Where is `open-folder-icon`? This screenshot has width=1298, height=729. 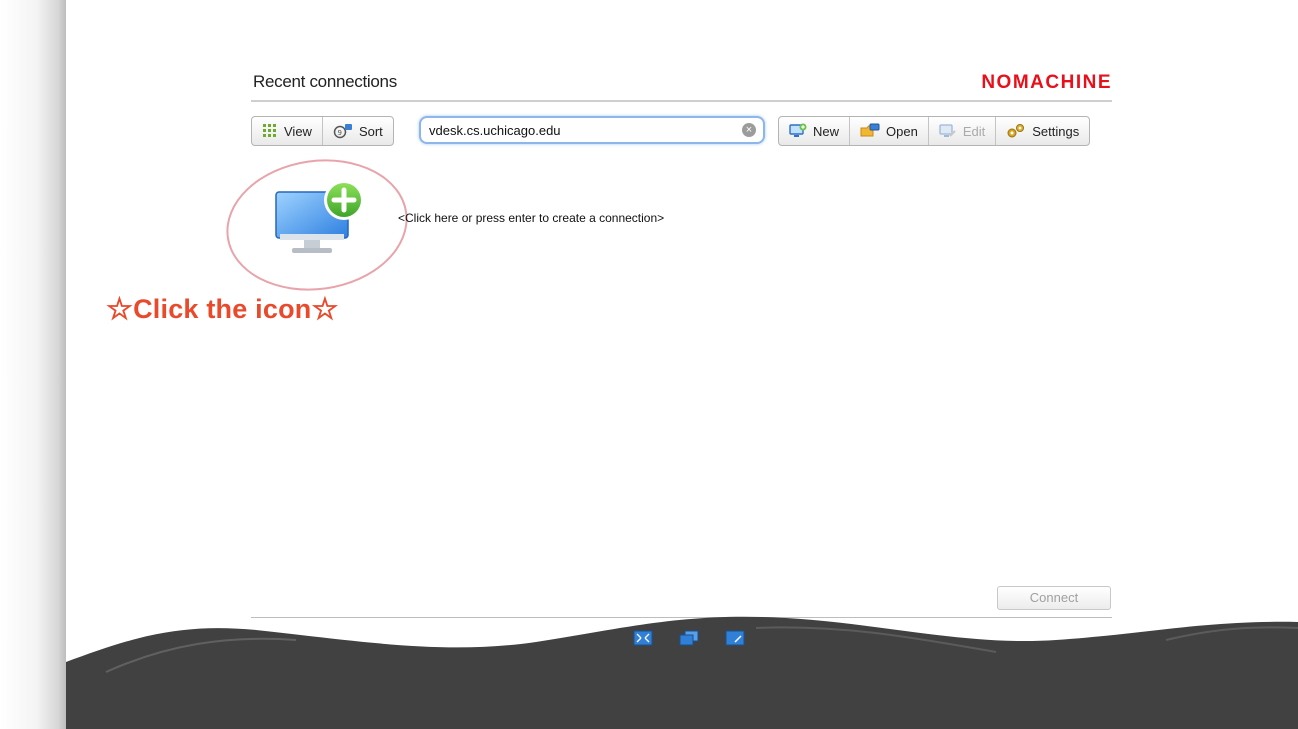 open-folder-icon is located at coordinates (870, 131).